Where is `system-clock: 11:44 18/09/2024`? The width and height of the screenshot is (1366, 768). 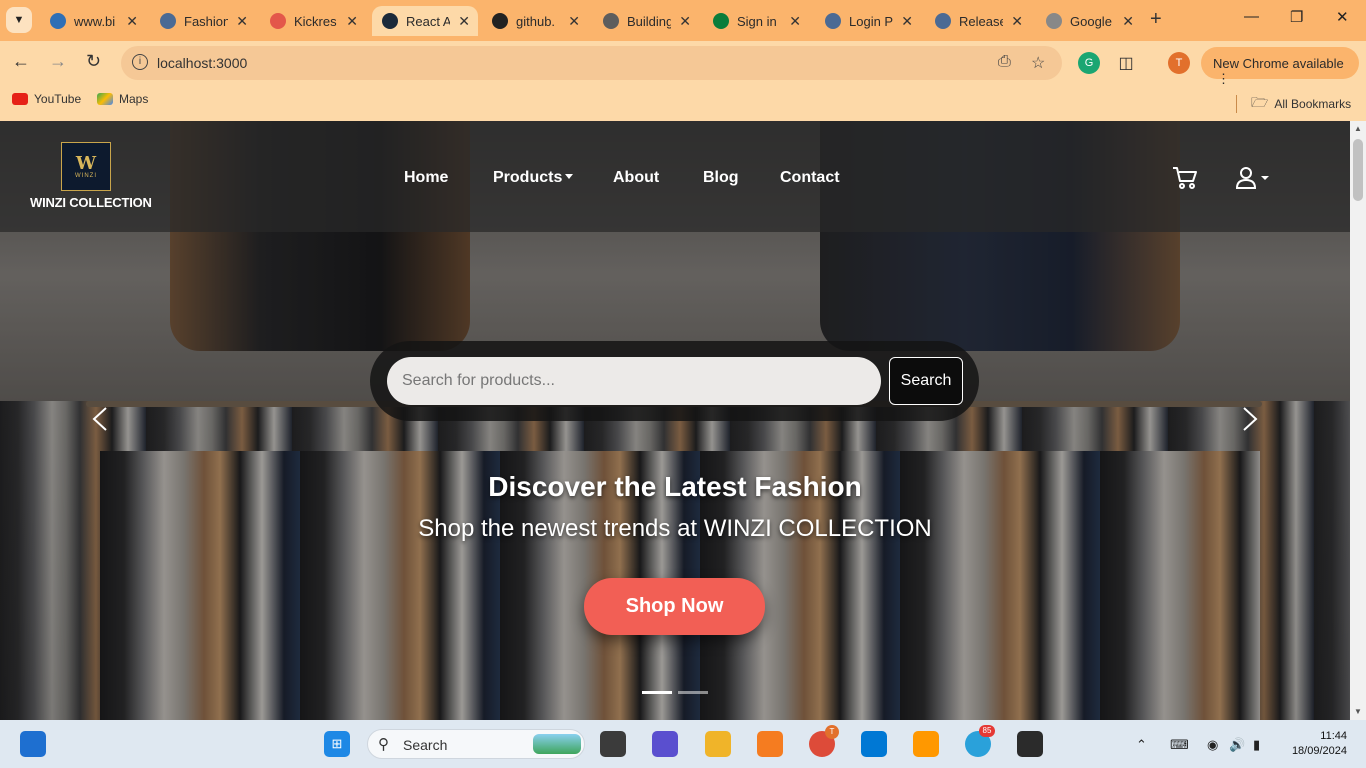
system-clock: 11:44 18/09/2024 is located at coordinates (1314, 744).